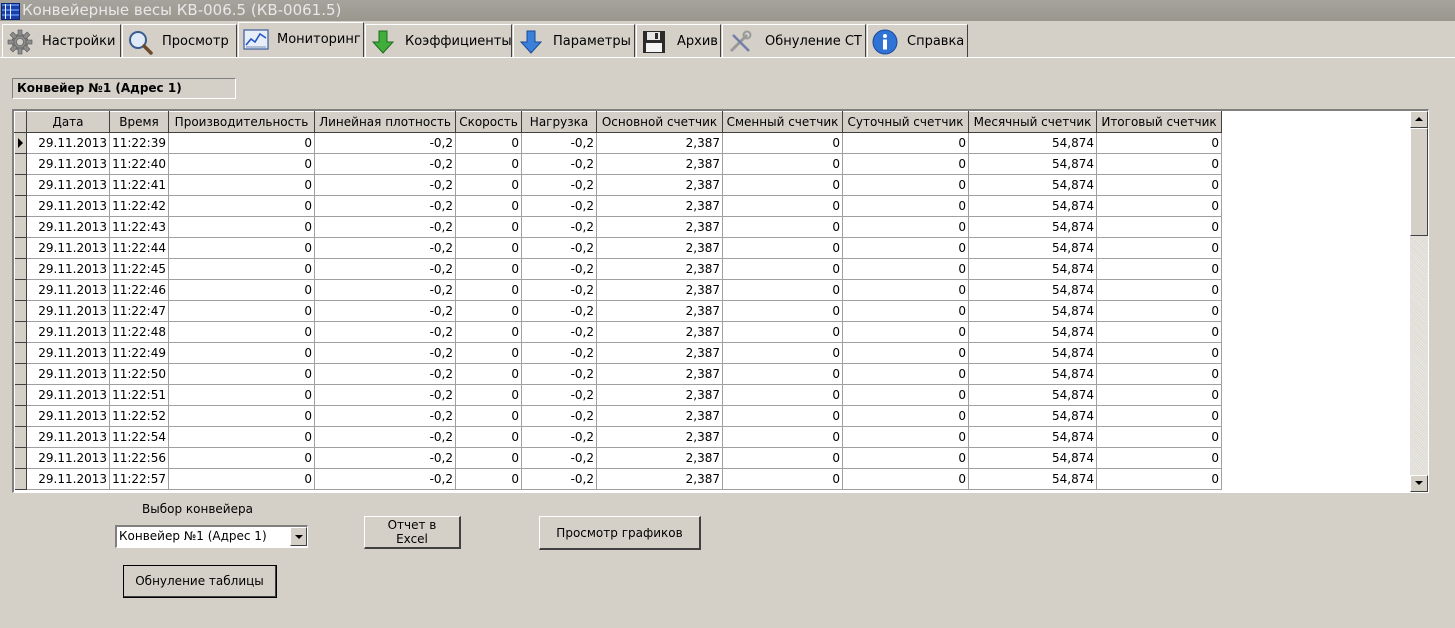 This screenshot has width=1455, height=628. What do you see at coordinates (241, 122) in the screenshot?
I see `column-header: Производительность` at bounding box center [241, 122].